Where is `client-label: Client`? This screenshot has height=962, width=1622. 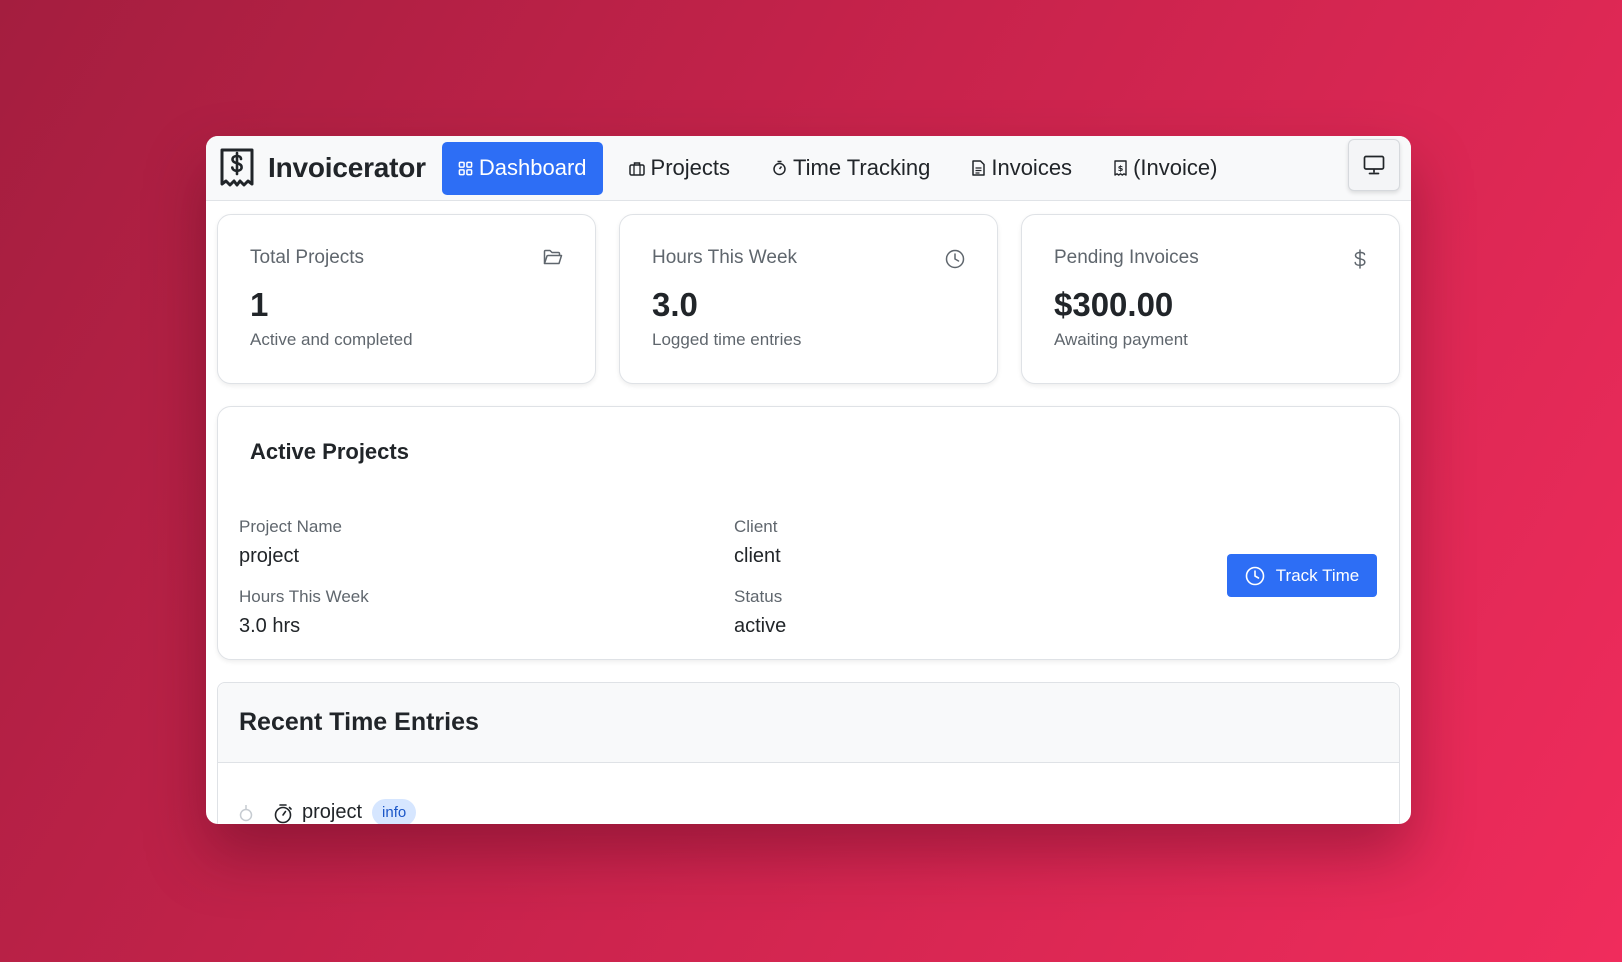
client-label: Client is located at coordinates (756, 526).